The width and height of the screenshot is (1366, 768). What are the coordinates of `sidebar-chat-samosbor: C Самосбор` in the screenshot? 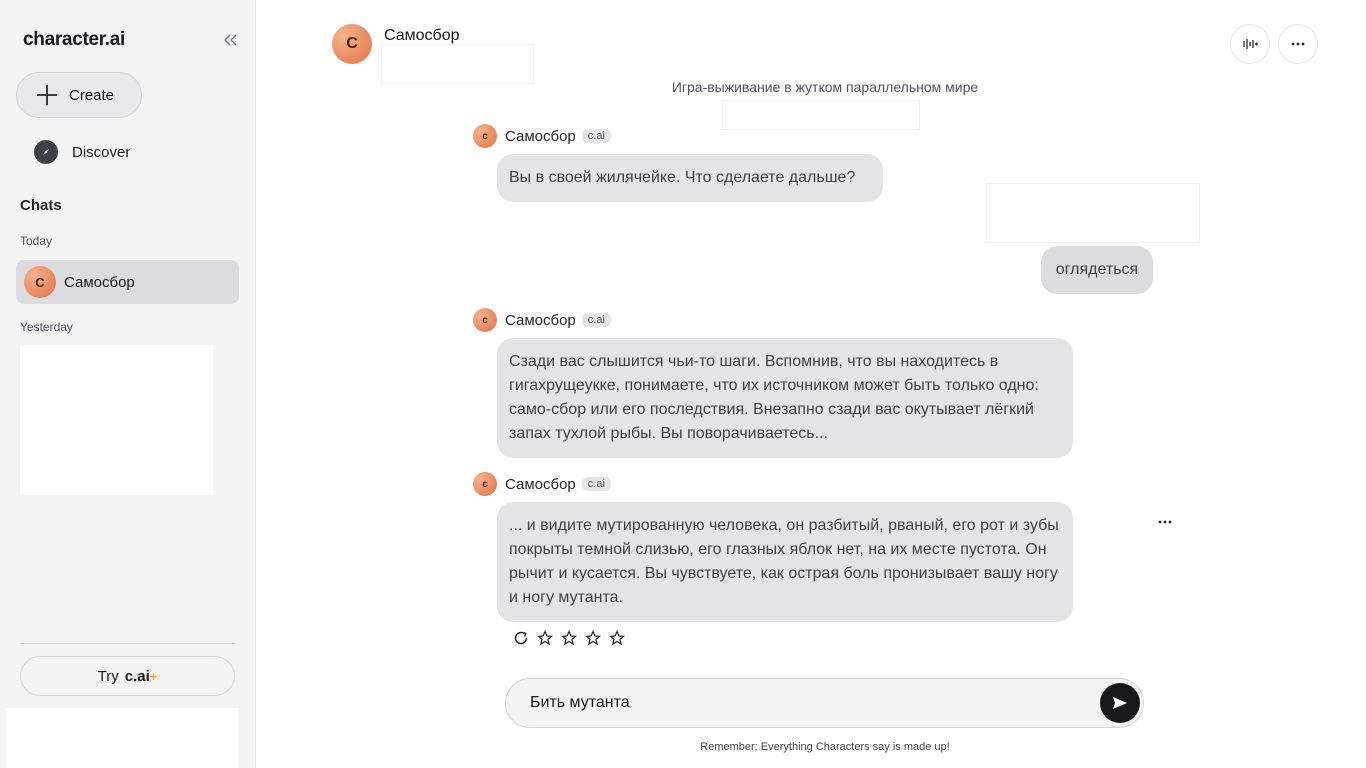 It's located at (127, 282).